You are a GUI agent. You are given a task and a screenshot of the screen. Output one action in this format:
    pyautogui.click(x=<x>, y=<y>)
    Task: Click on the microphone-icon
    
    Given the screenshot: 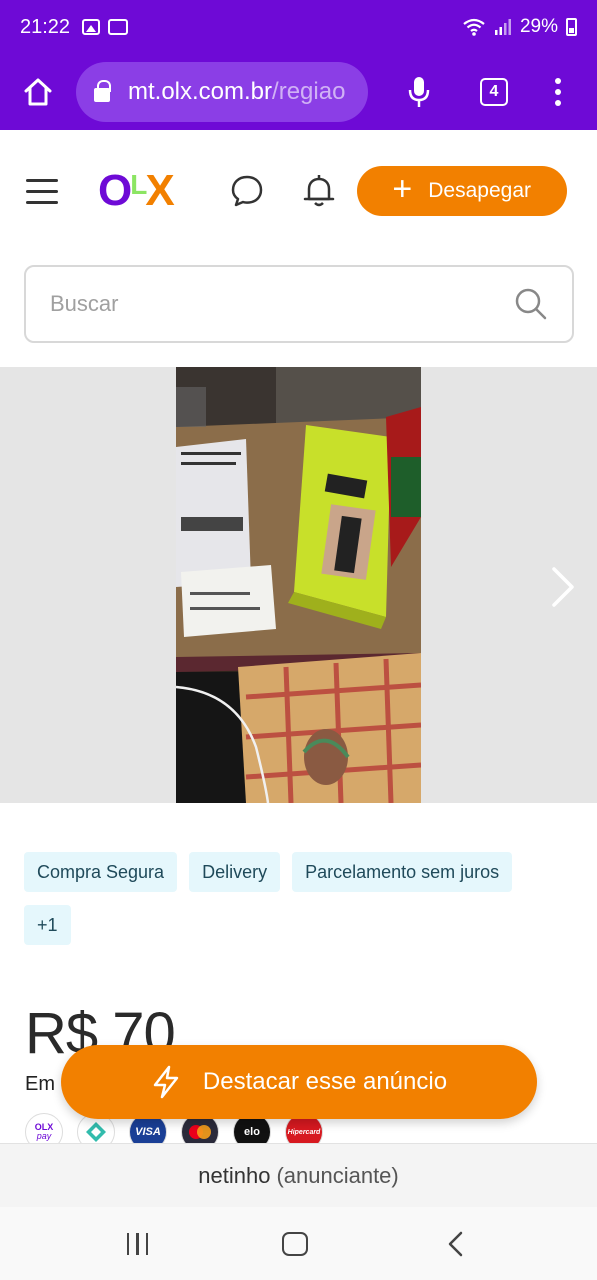 What is the action you would take?
    pyautogui.click(x=419, y=92)
    